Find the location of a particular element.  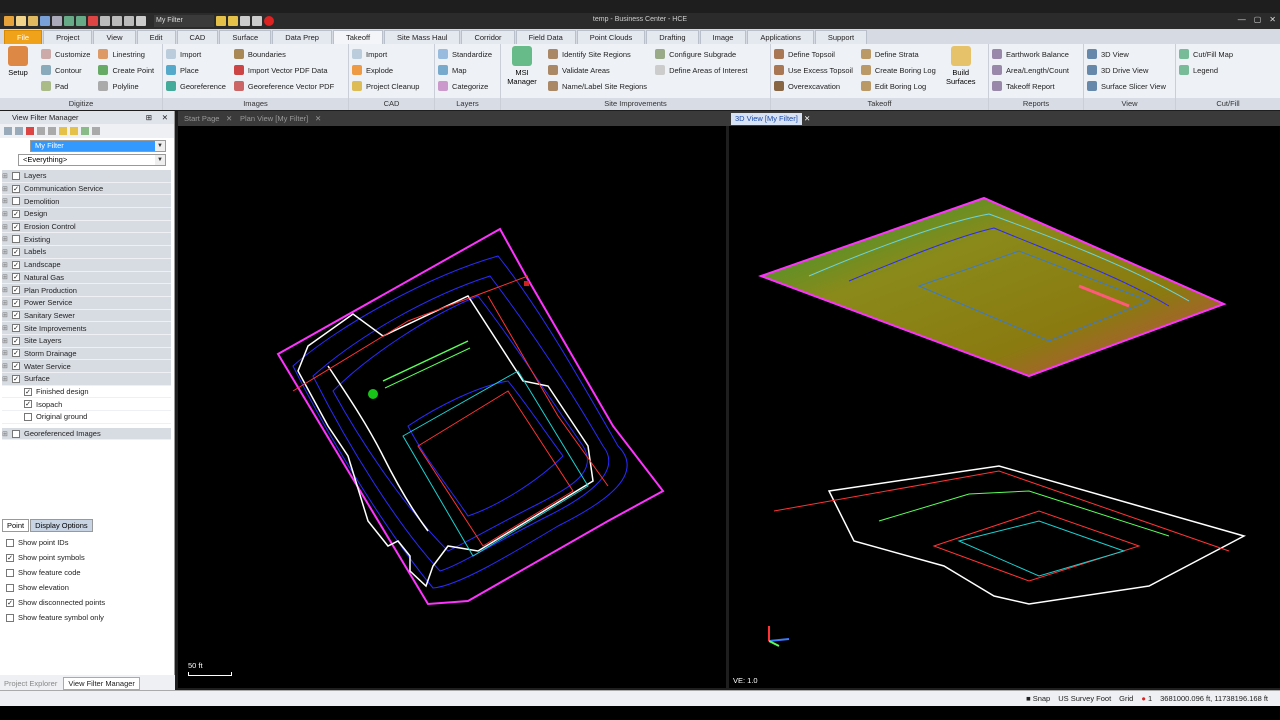

export-icon is located at coordinates (96, 131).